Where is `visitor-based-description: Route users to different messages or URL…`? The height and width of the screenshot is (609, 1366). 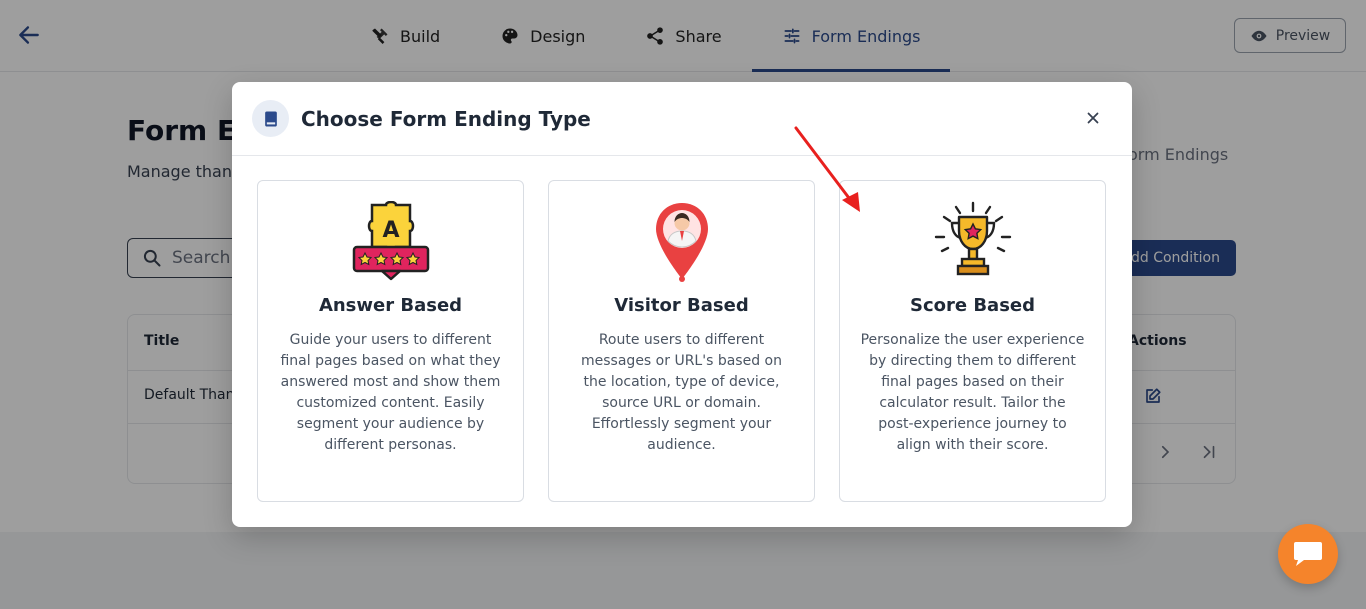
visitor-based-description: Route users to different messages or URL… is located at coordinates (681, 392).